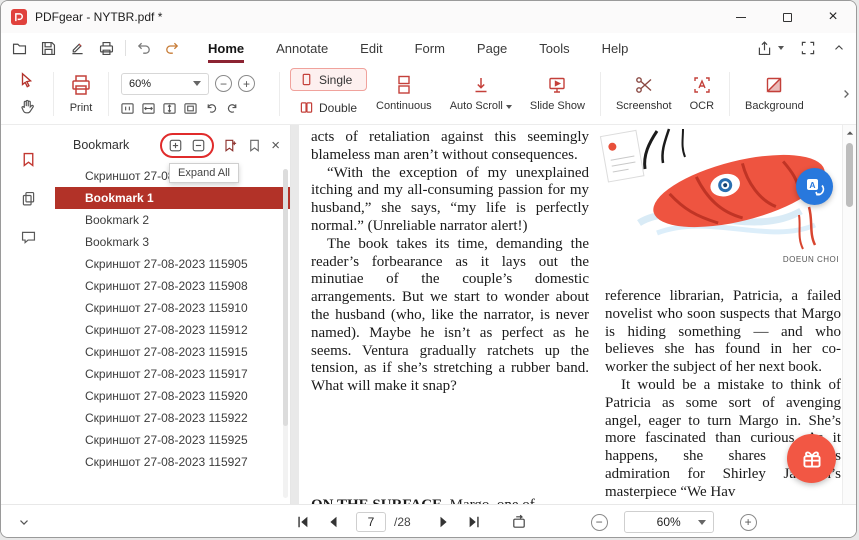  I want to click on one-to-one-icon, so click(127, 108).